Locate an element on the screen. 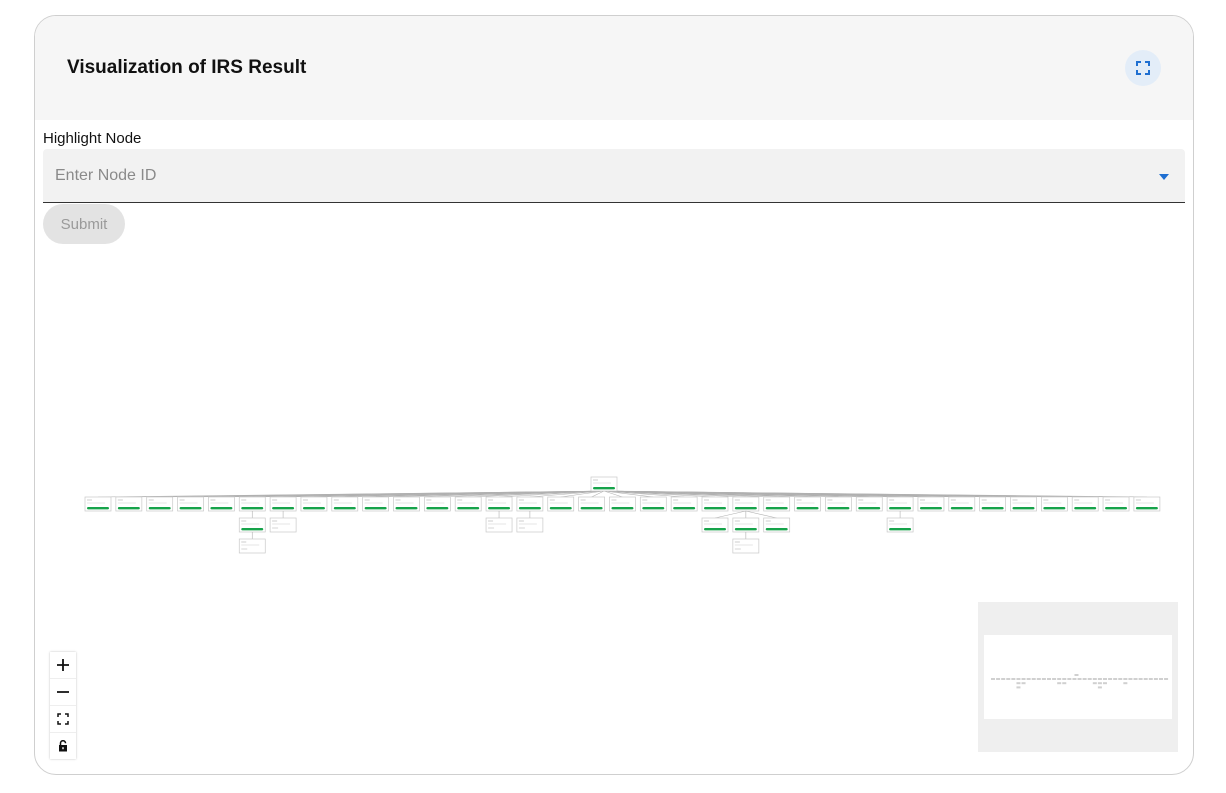  minimap is located at coordinates (1078, 677).